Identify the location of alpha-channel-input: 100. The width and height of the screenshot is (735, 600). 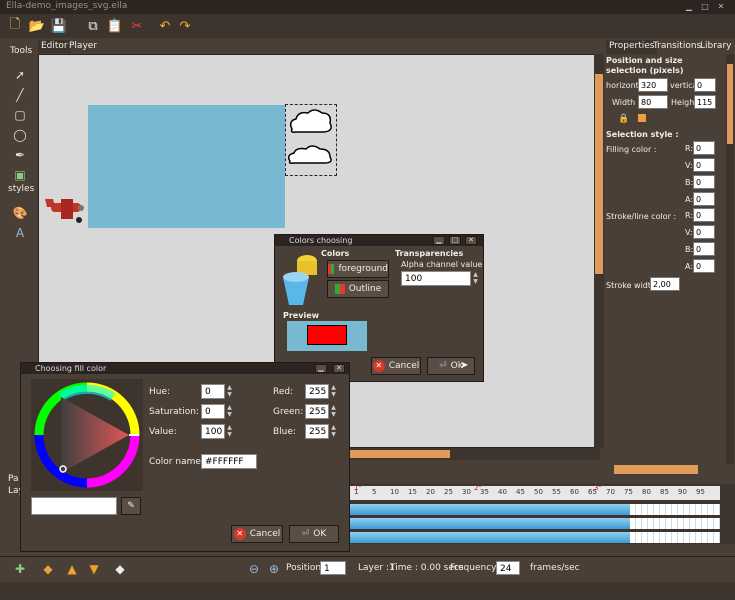
(436, 278).